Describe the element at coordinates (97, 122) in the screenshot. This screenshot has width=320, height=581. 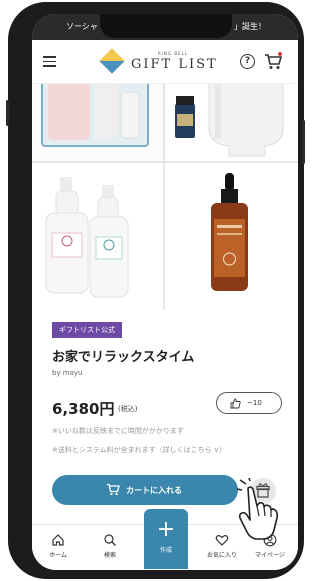
I see `product-image-towels` at that location.